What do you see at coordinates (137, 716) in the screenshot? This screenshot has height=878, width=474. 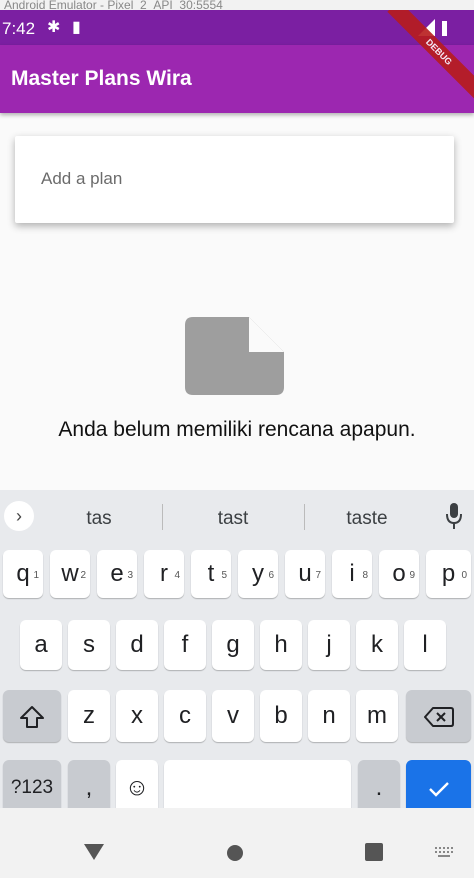 I see `key-x: x` at bounding box center [137, 716].